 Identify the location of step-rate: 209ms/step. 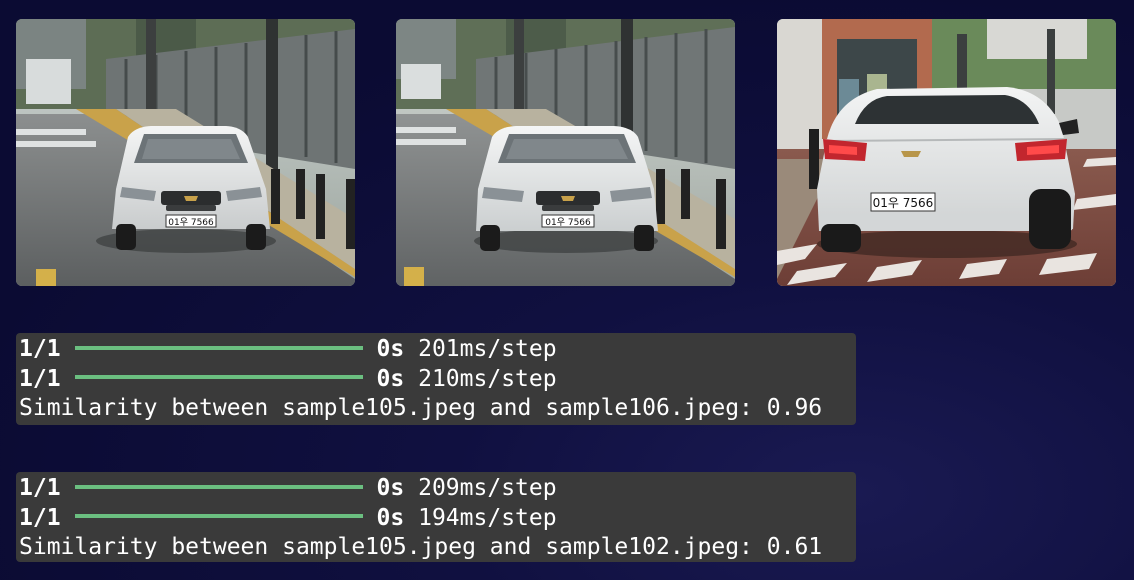
(487, 488).